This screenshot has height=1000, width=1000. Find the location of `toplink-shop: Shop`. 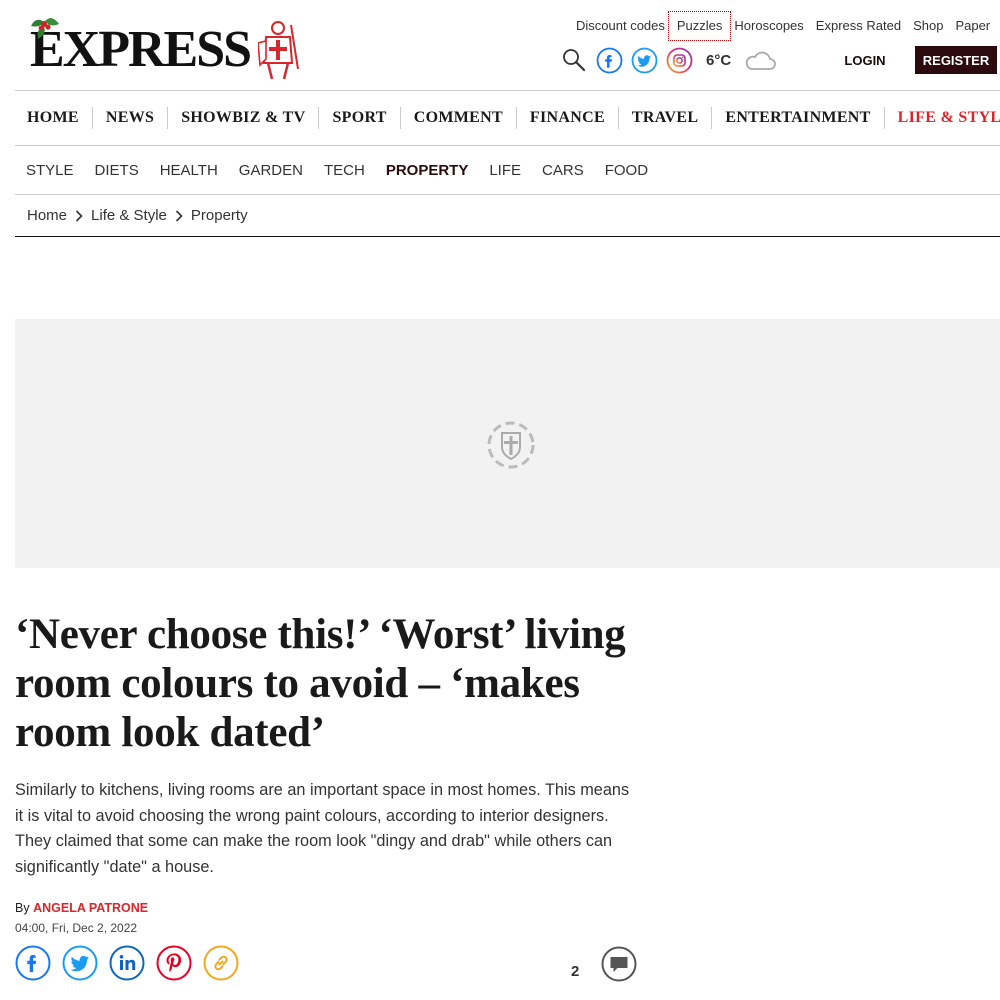

toplink-shop: Shop is located at coordinates (928, 26).